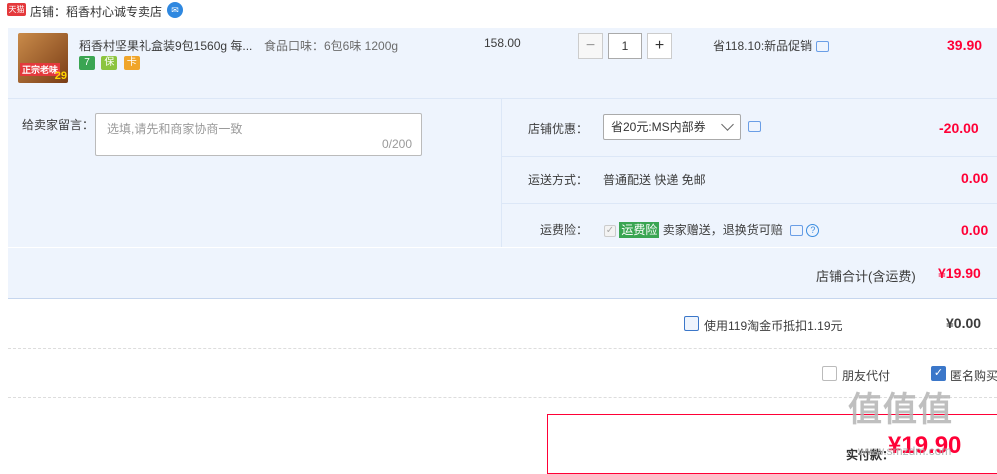 This screenshot has height=474, width=997. What do you see at coordinates (175, 10) in the screenshot?
I see `wangwang-chat-icon: ✉` at bounding box center [175, 10].